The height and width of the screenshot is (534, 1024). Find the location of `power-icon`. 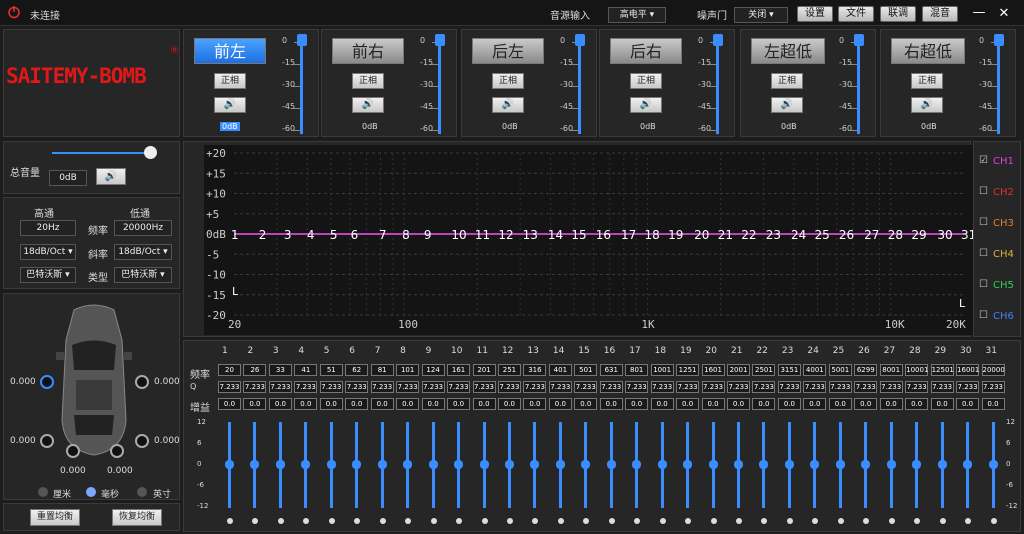

power-icon is located at coordinates (14, 12).